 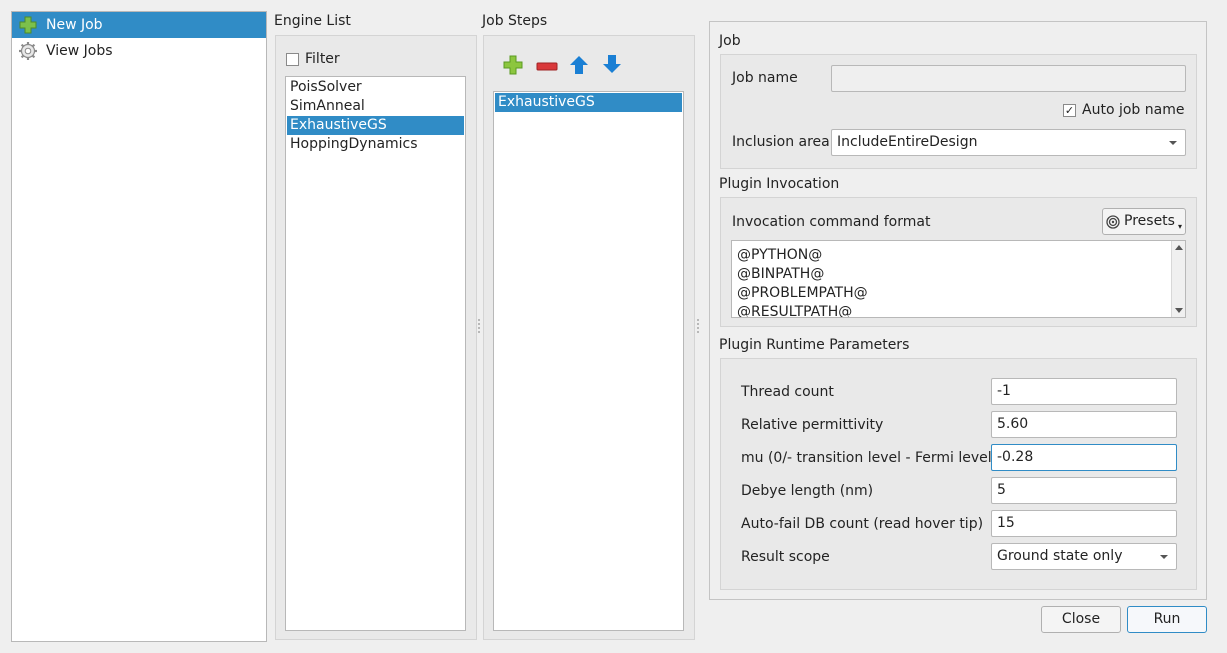 What do you see at coordinates (515, 21) in the screenshot?
I see `job-steps-title: Job Steps` at bounding box center [515, 21].